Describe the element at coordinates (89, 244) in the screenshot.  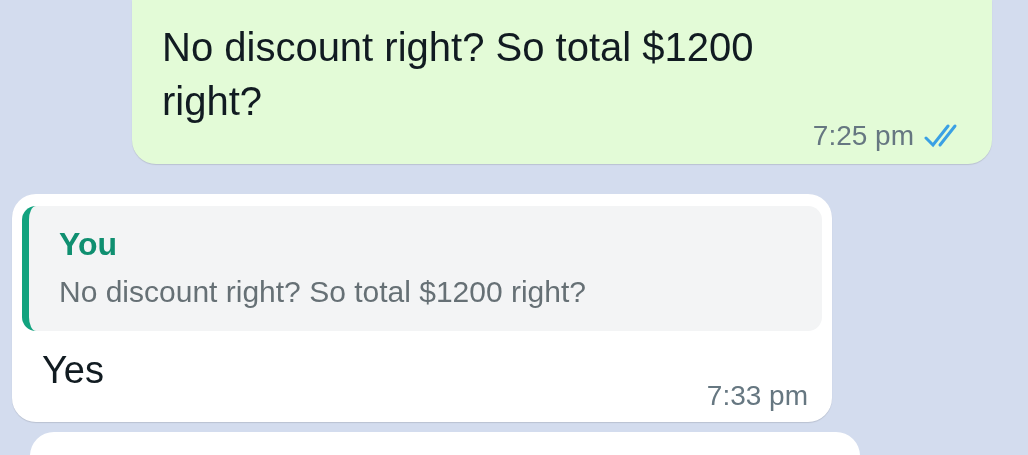
I see `quote-author: You` at that location.